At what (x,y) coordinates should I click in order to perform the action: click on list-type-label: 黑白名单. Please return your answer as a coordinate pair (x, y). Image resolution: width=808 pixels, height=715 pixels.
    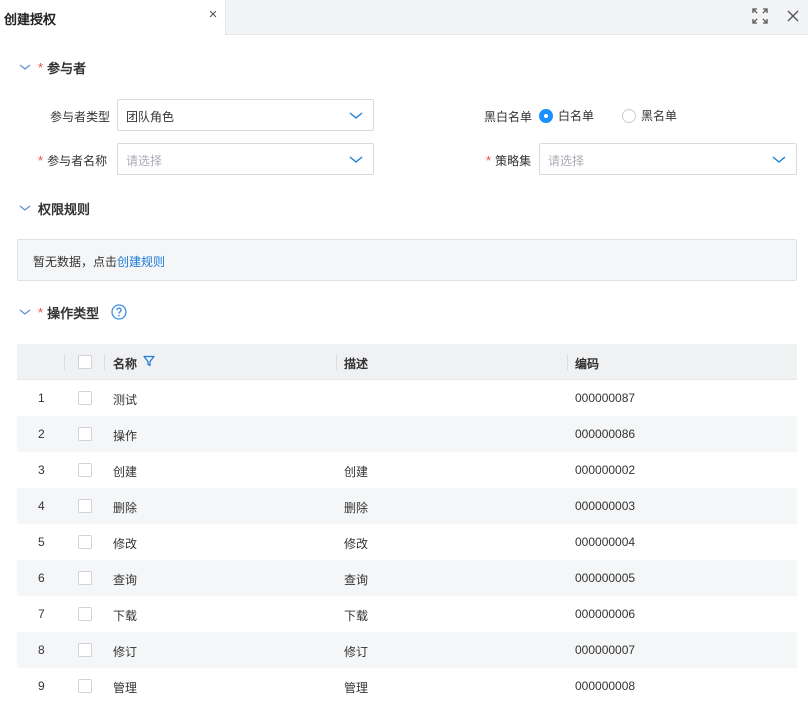
    Looking at the image, I should click on (508, 117).